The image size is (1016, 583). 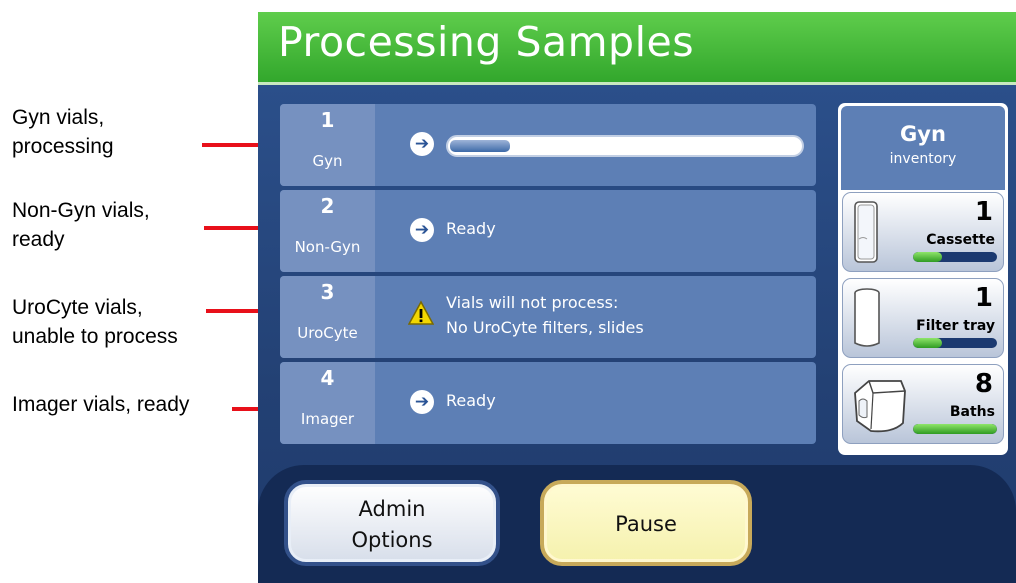 What do you see at coordinates (95, 322) in the screenshot?
I see `annotation-urocyte: UroCyte vials, unable to process` at bounding box center [95, 322].